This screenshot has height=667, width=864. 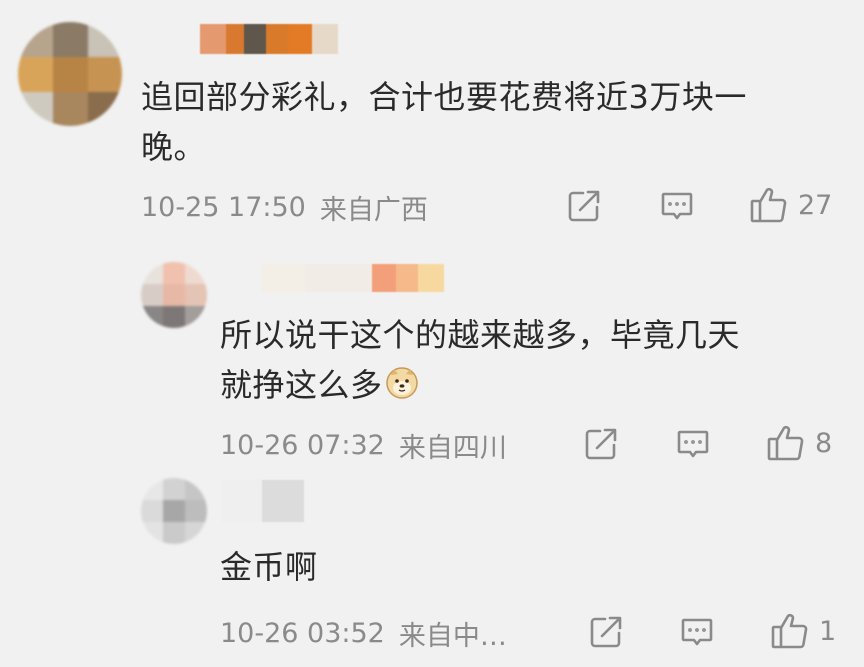 I want to click on comment-meta: 10-25 17:50 来自广西, so click(x=284, y=207).